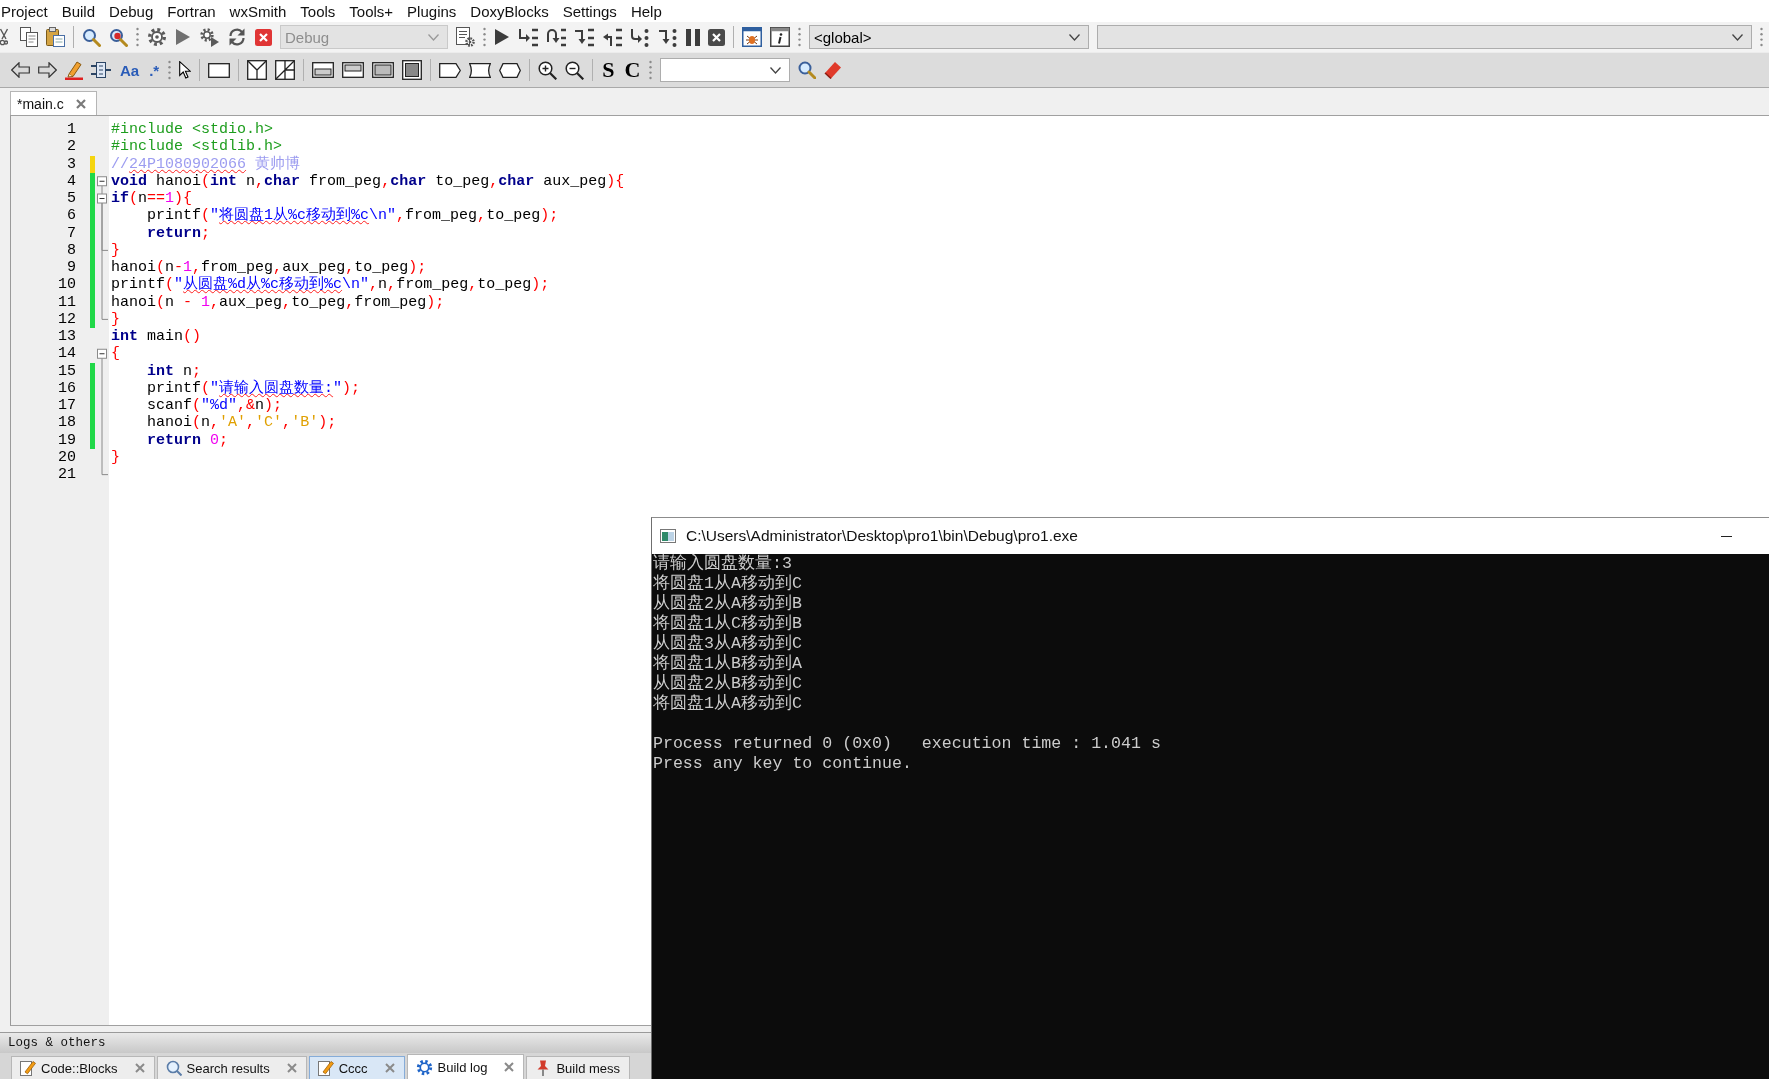 The height and width of the screenshot is (1079, 1769). Describe the element at coordinates (278, 302) in the screenshot. I see `code-line: hanoi(n - 1,aux_peg,to_peg,from_peg);` at that location.